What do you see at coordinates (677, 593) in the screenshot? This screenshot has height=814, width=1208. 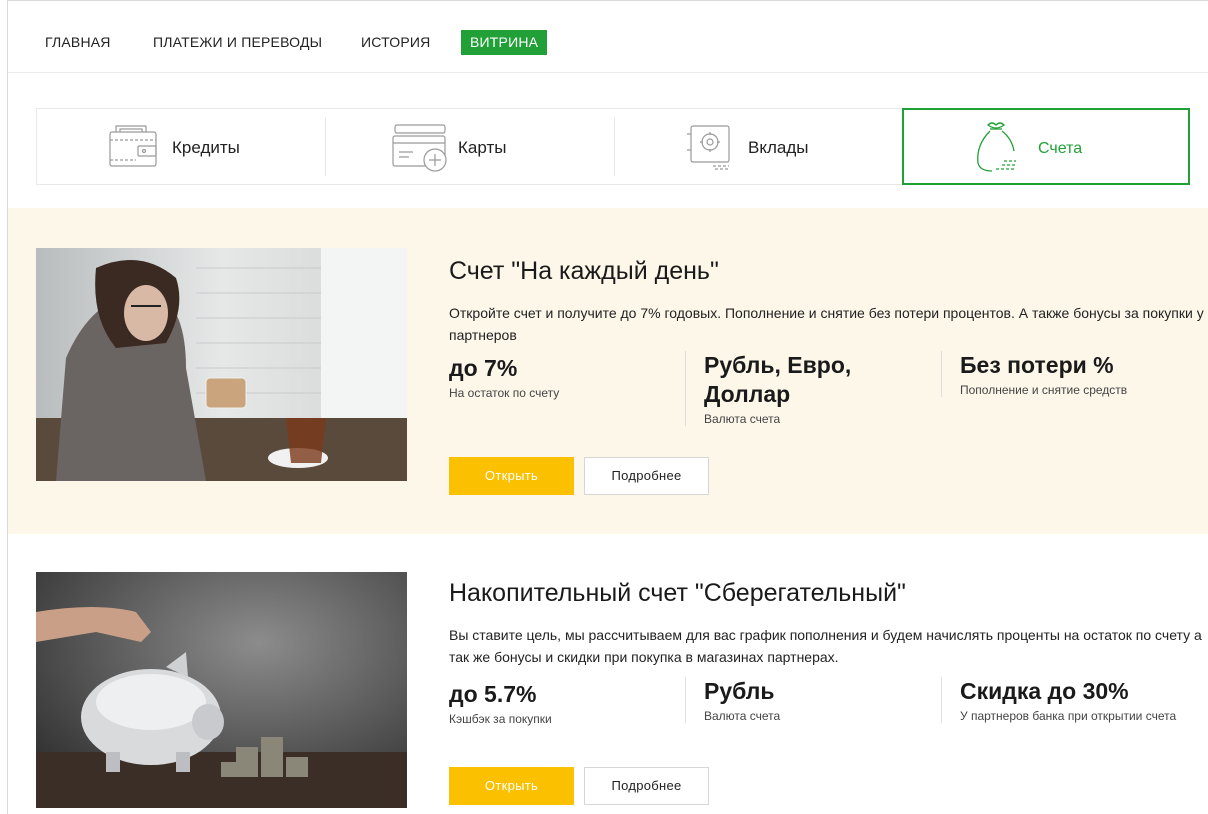 I see `product-title: Накопительный счет "Сберегательный"` at bounding box center [677, 593].